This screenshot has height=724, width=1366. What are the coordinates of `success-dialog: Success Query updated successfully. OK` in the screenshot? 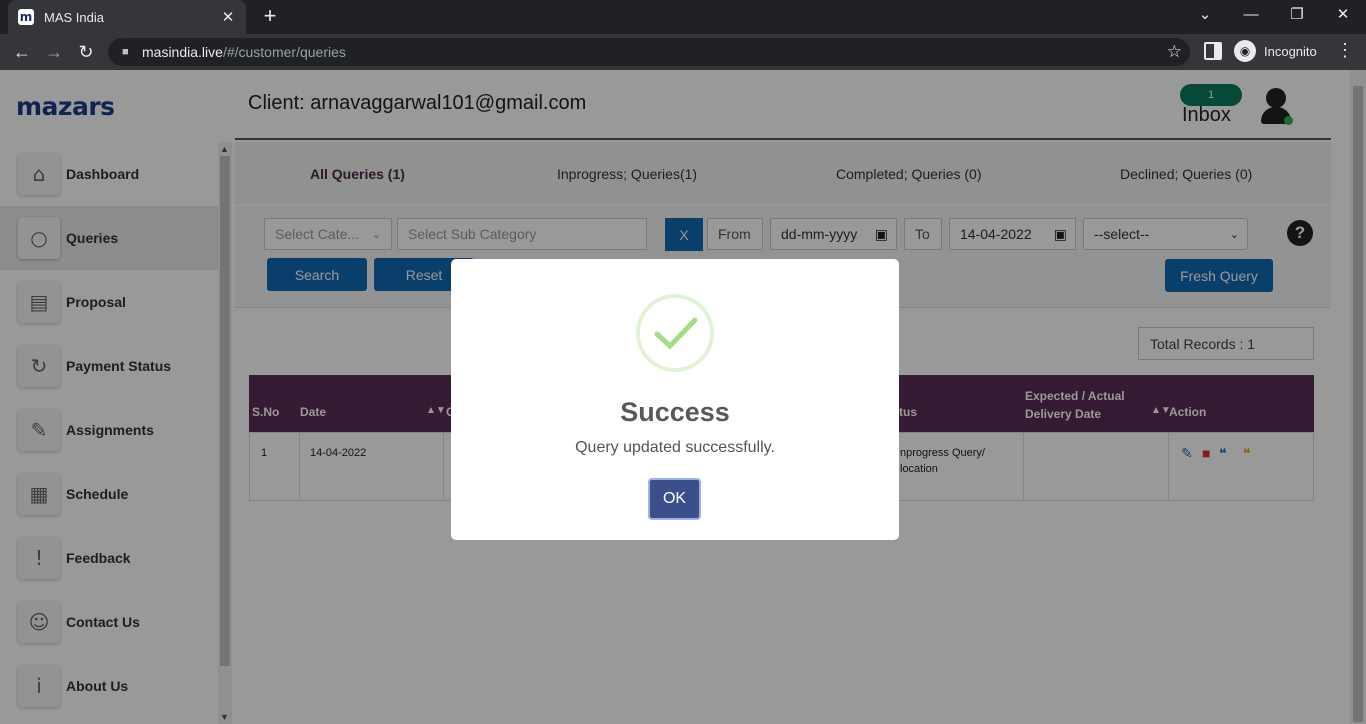 It's located at (675, 399).